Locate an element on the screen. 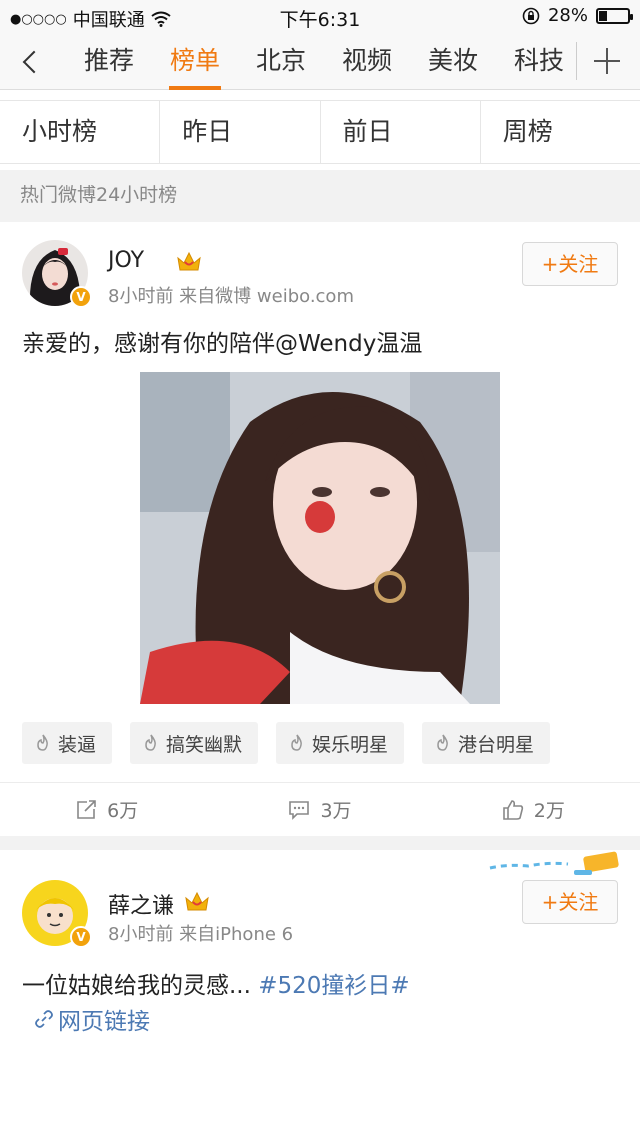 The height and width of the screenshot is (1138, 640). comment-icon is located at coordinates (299, 810).